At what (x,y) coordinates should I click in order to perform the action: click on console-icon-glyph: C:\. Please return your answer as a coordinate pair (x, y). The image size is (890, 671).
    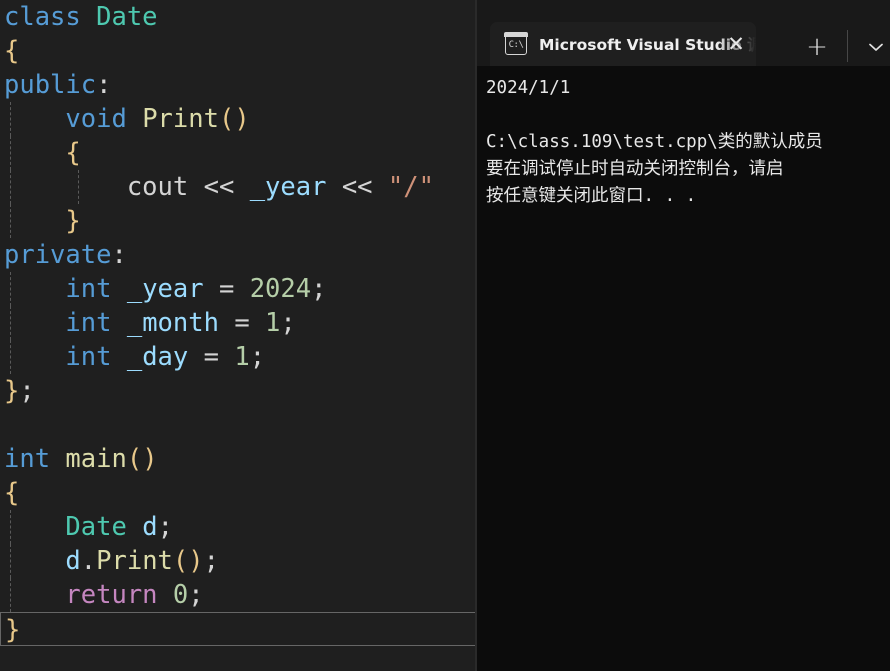
    Looking at the image, I should click on (516, 45).